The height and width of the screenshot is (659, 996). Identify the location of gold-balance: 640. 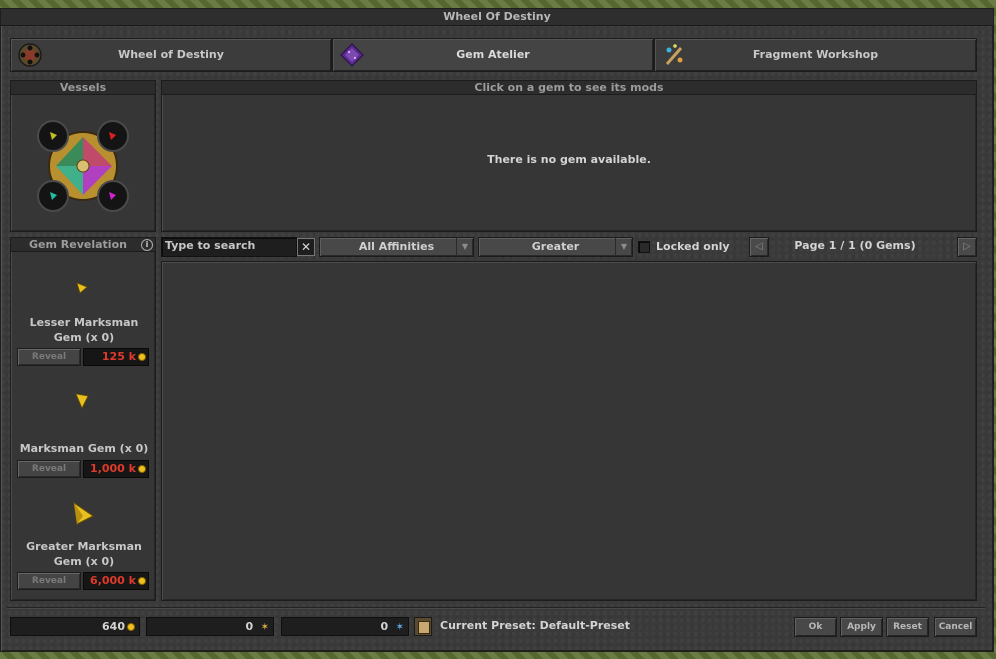
(75, 626).